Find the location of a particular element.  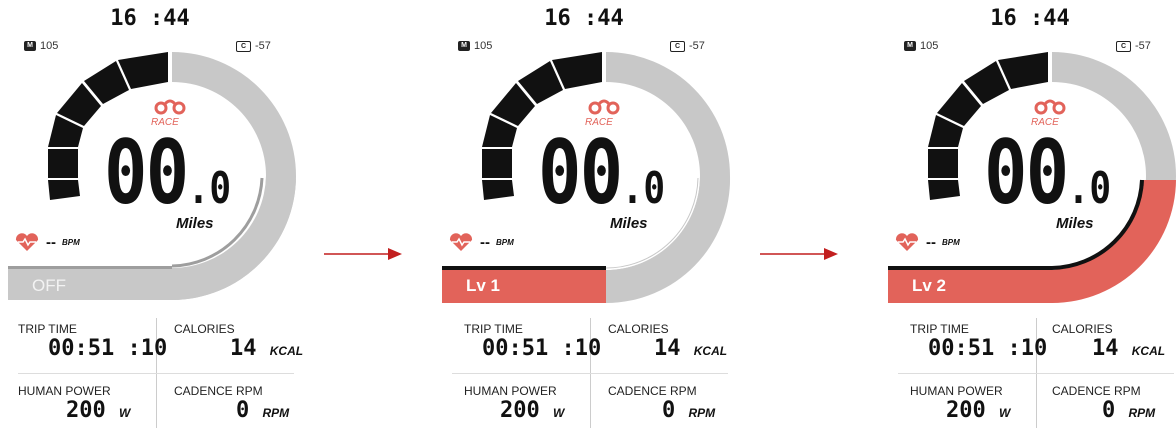

assist-level: Lv 2 is located at coordinates (929, 285).